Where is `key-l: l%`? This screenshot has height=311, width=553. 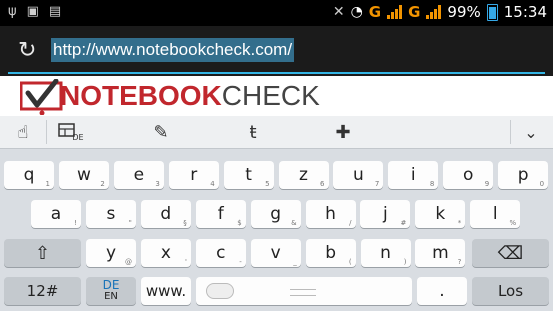 key-l: l% is located at coordinates (495, 214).